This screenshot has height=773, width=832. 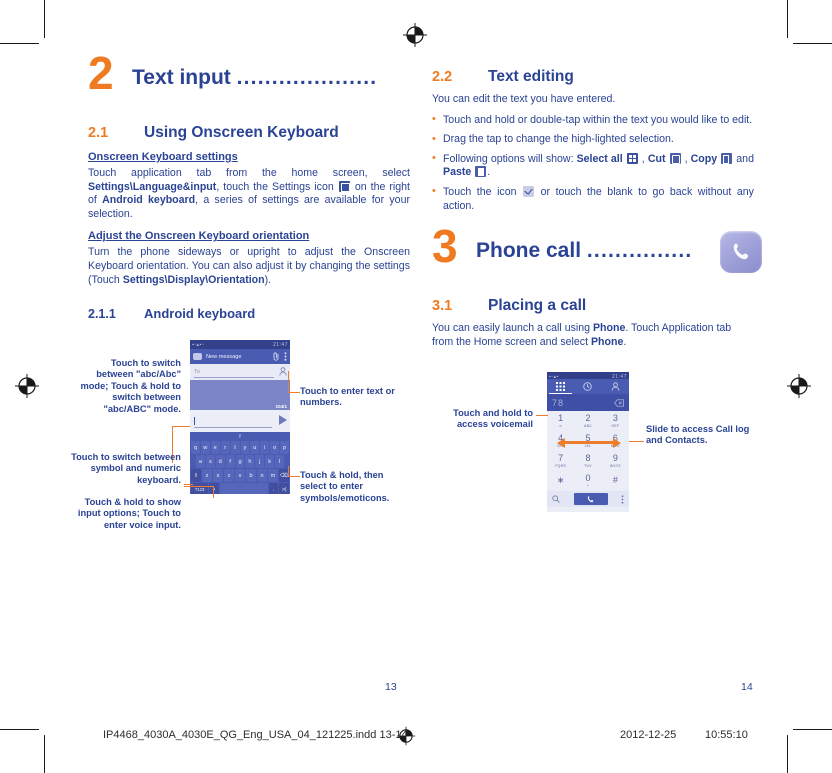 I want to click on callout-voicemail-leader, so click(x=542, y=416).